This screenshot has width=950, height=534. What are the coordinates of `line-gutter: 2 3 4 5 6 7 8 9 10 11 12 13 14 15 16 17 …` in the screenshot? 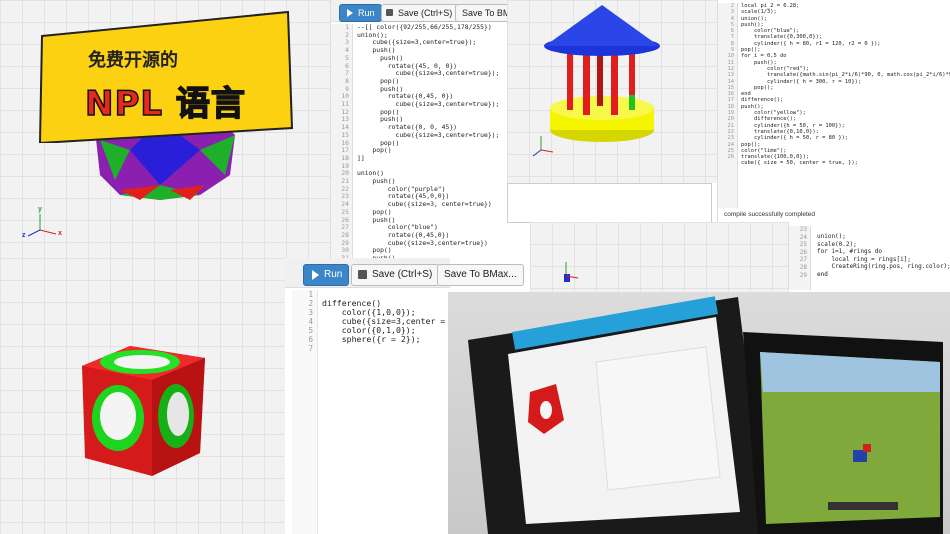 It's located at (728, 105).